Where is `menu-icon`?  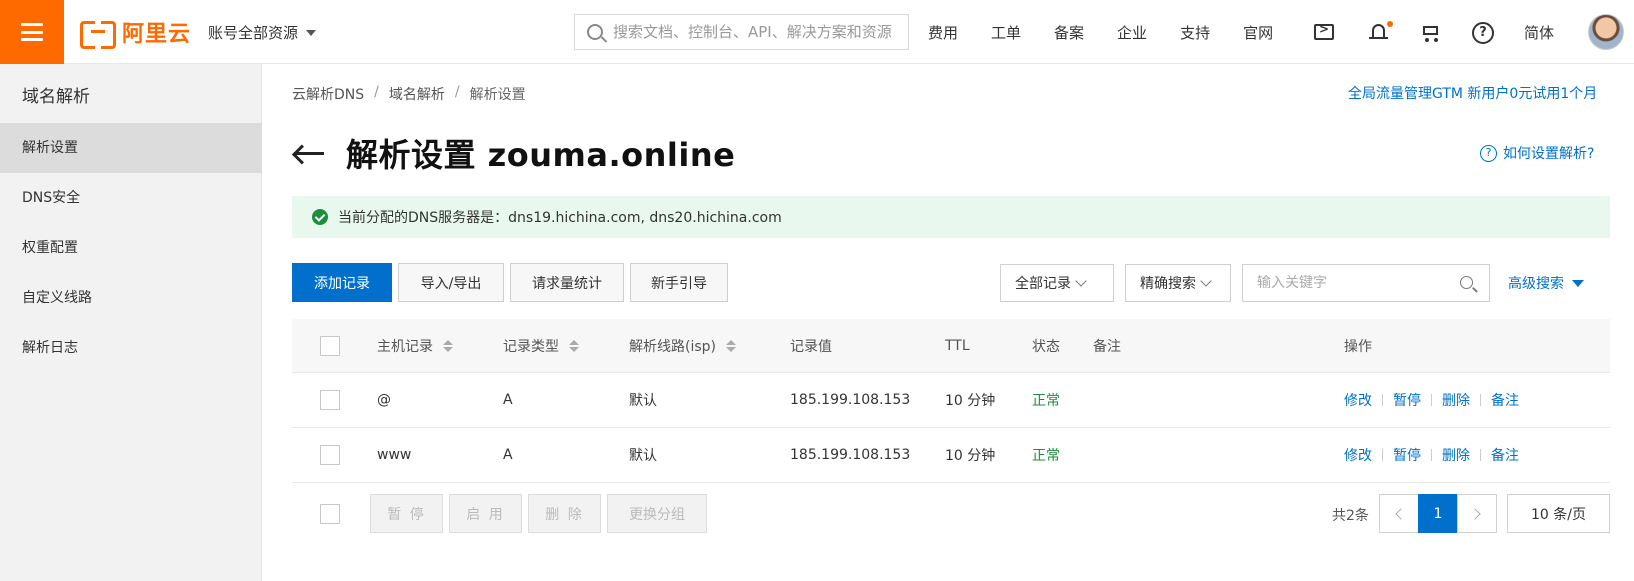
menu-icon is located at coordinates (32, 32).